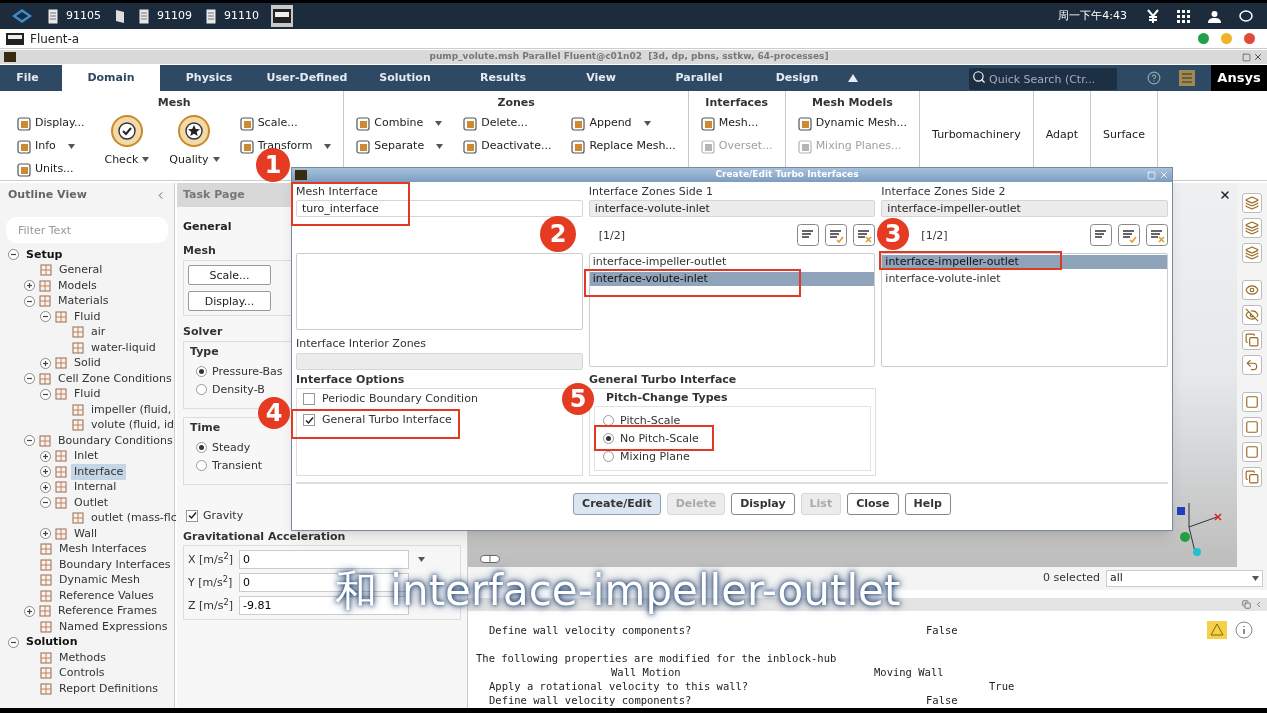  Describe the element at coordinates (601, 78) in the screenshot. I see `ribbon-tab: View` at that location.